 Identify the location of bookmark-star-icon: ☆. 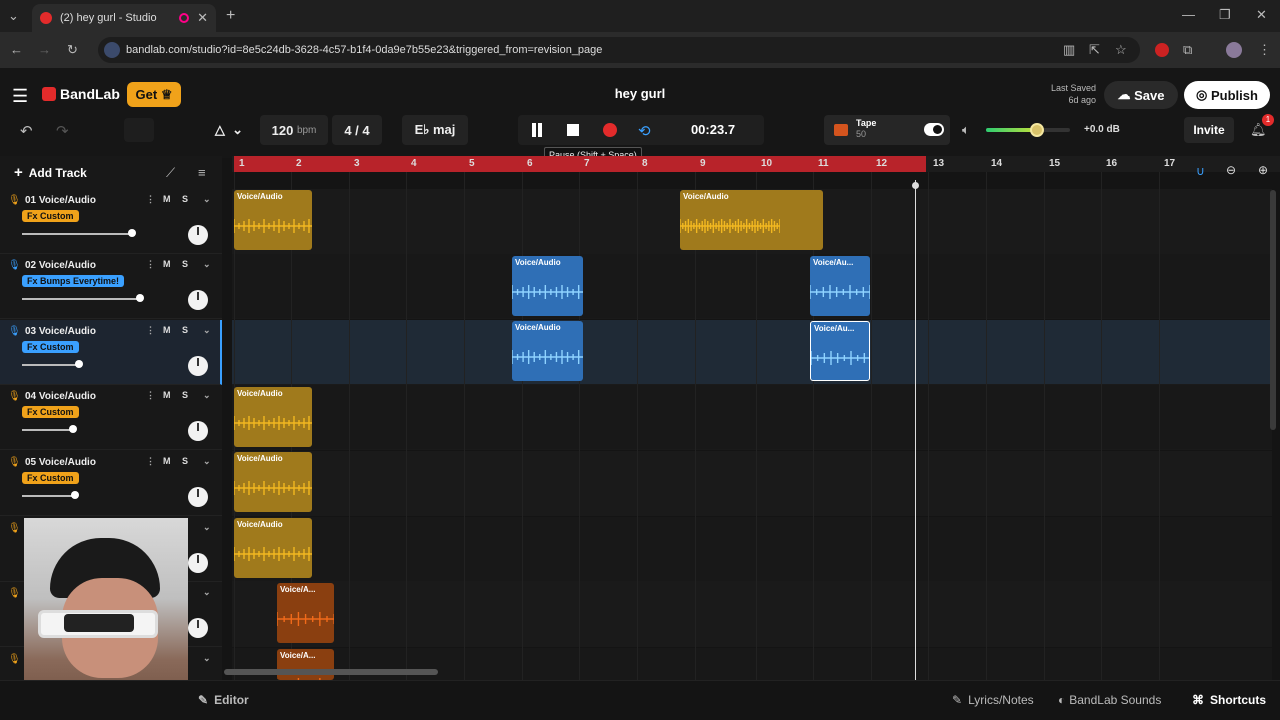
(1121, 50).